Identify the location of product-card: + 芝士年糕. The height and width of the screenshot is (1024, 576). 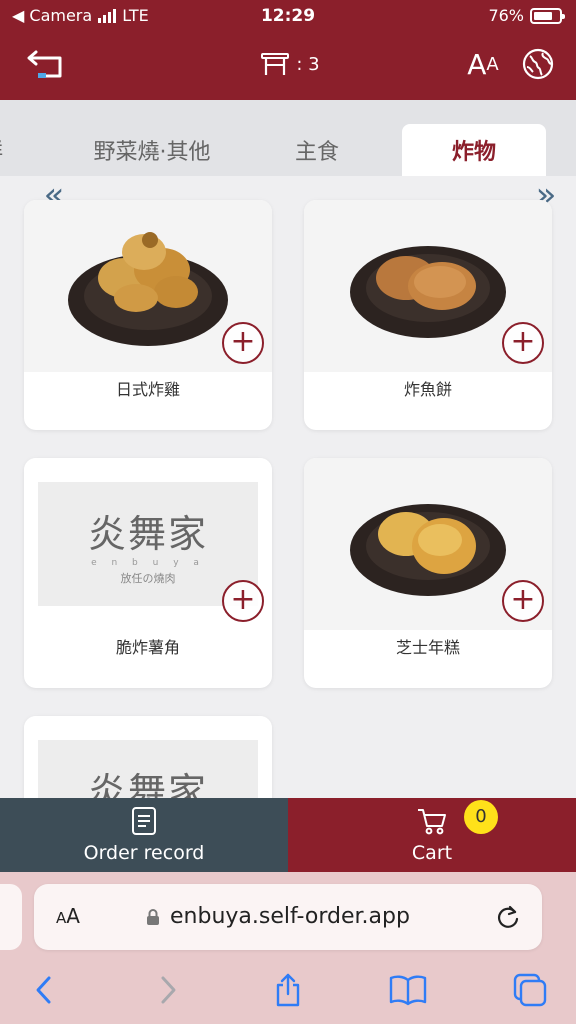
(428, 573).